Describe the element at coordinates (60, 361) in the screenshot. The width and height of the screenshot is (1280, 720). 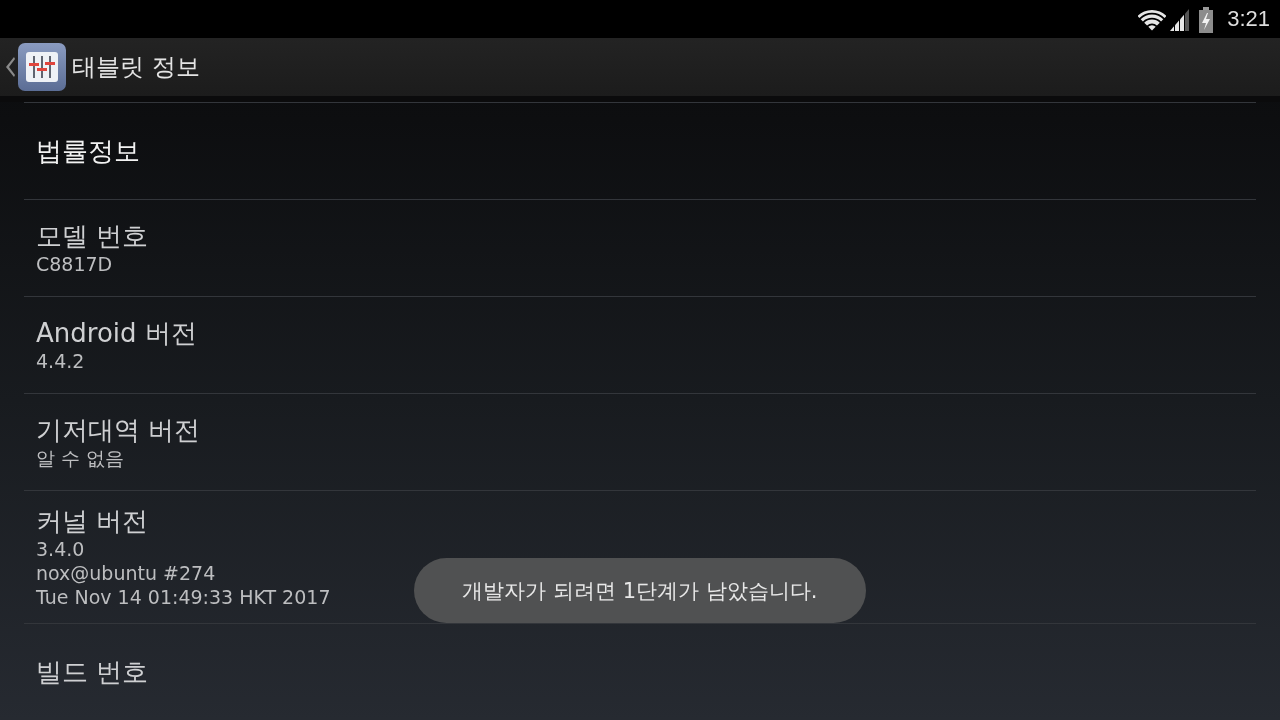
I see `setting-value: 4.4.2` at that location.